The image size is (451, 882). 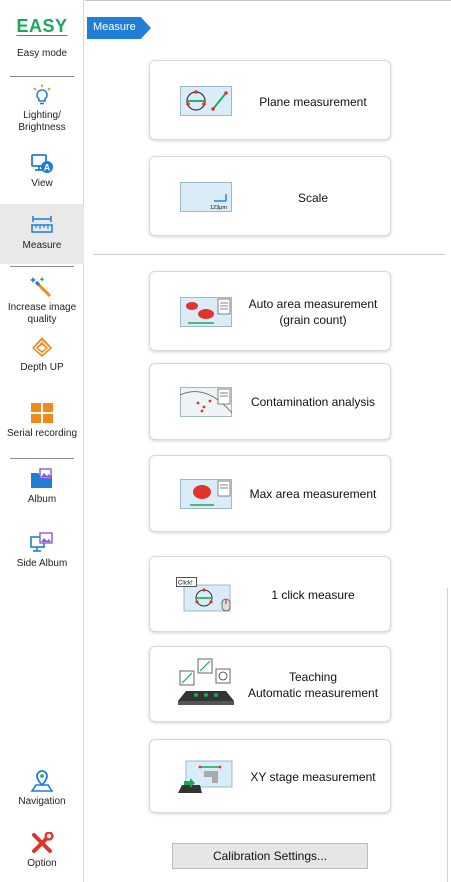 I want to click on sidebar-item-increase-image-quality: Increase image quality, so click(x=42, y=301).